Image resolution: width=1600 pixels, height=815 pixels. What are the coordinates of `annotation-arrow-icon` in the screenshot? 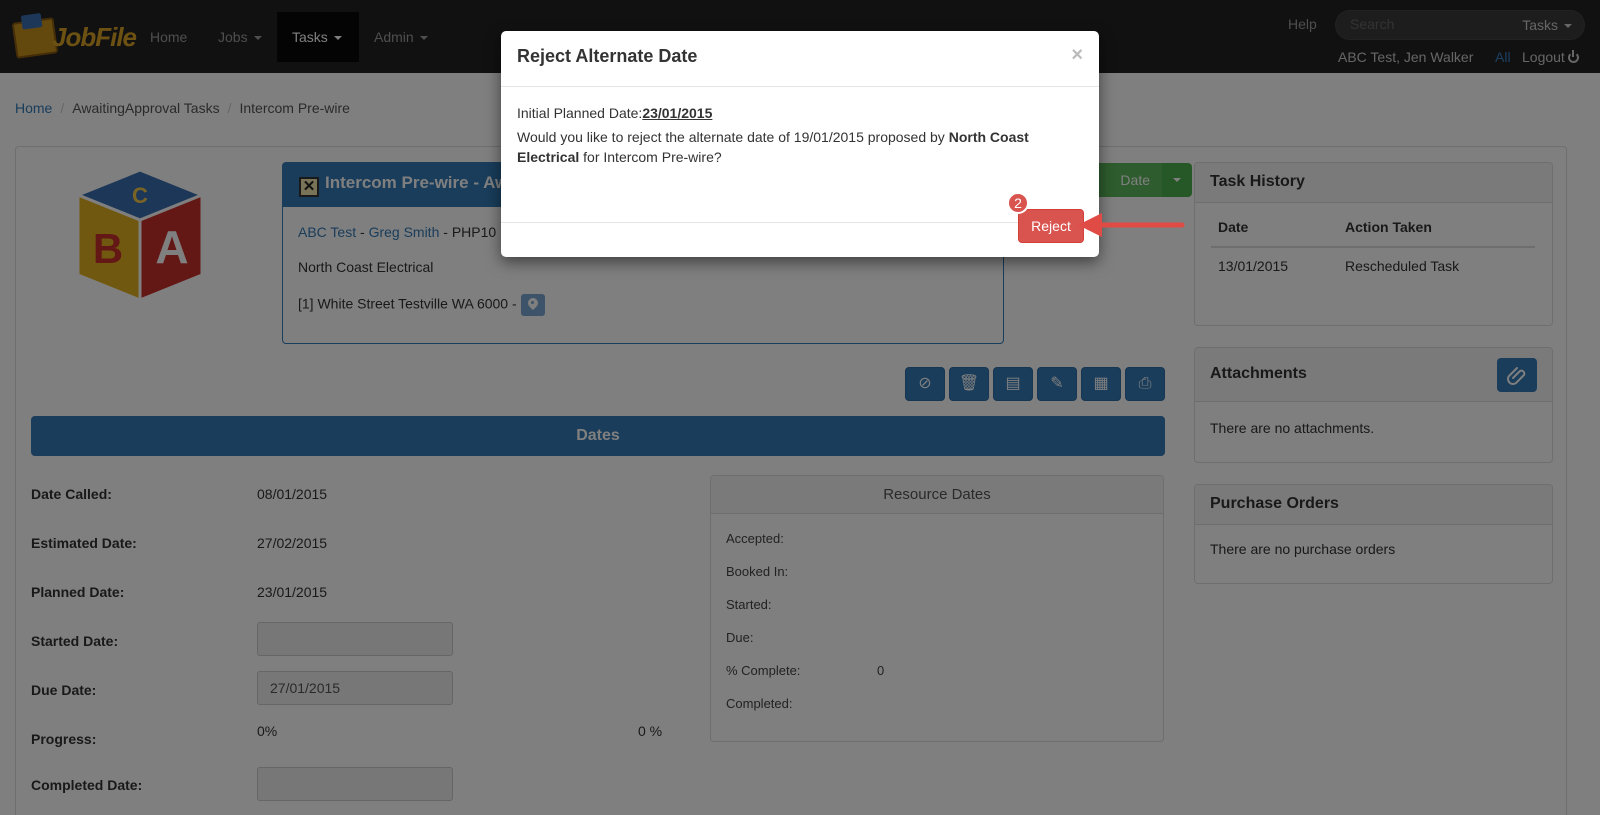 It's located at (1131, 225).